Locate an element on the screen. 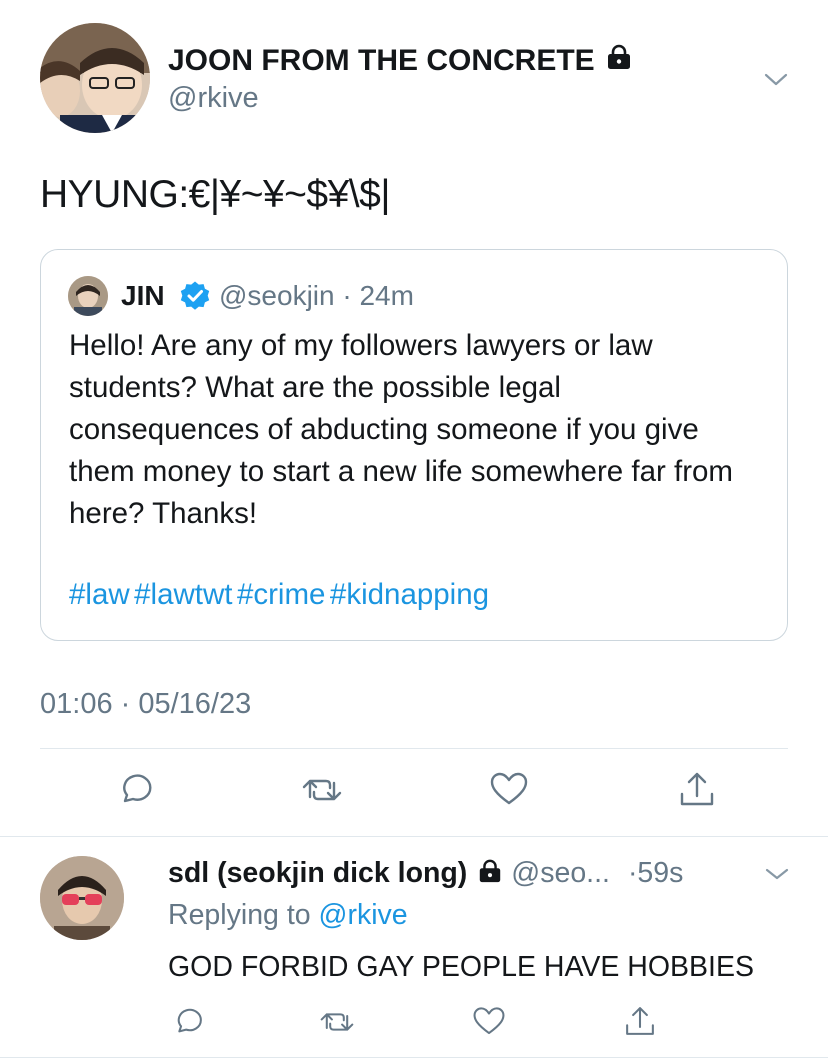 The image size is (828, 1059). quoted-hashtags: #law #lawtwt #crime #kidnapping is located at coordinates (279, 595).